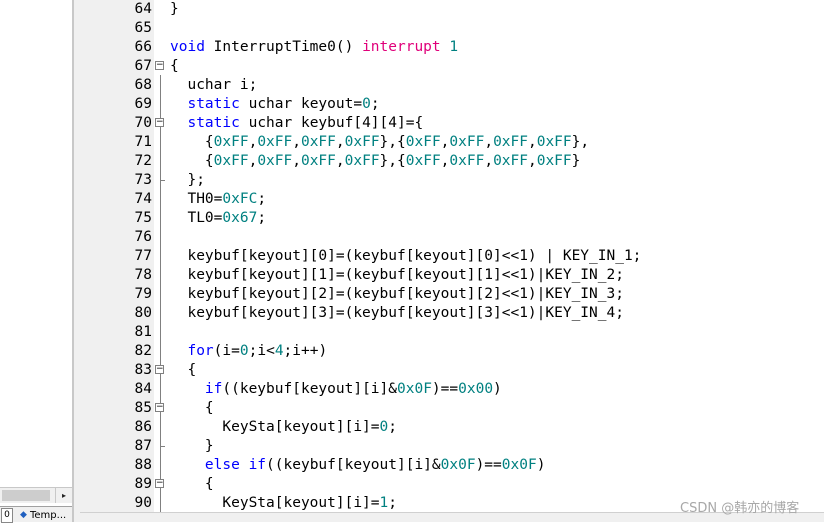  What do you see at coordinates (452, 446) in the screenshot?
I see `code-line: 87 }` at bounding box center [452, 446].